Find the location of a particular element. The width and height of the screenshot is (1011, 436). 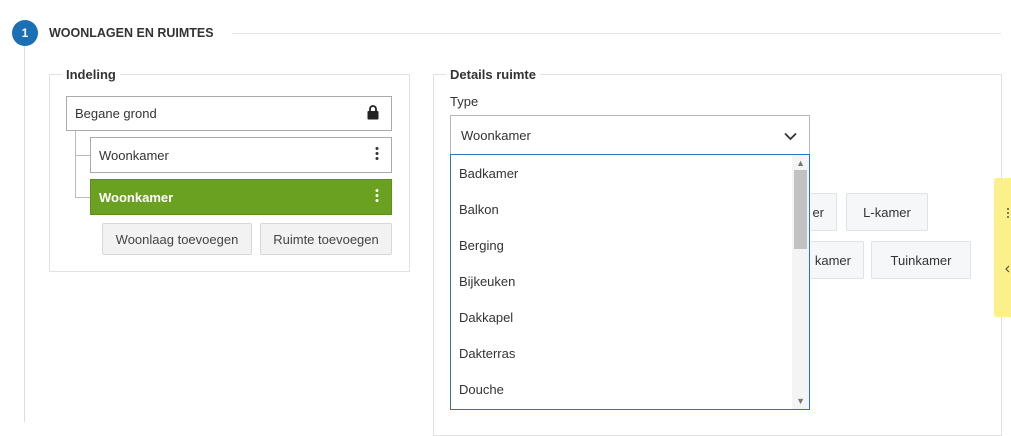

add-room-button: Ruimte toevoegen is located at coordinates (326, 239).